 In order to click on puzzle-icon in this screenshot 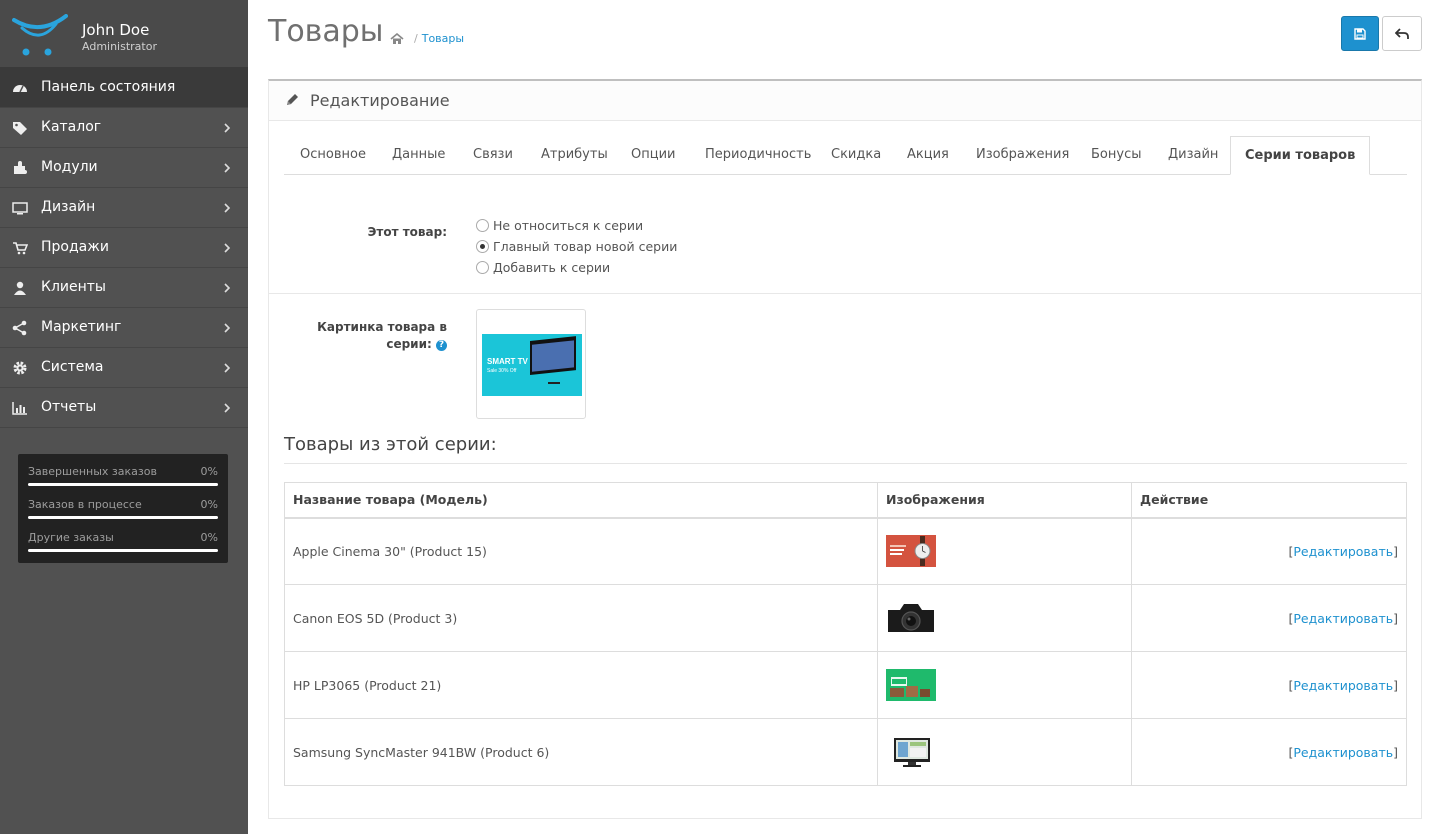, I will do `click(20, 167)`.